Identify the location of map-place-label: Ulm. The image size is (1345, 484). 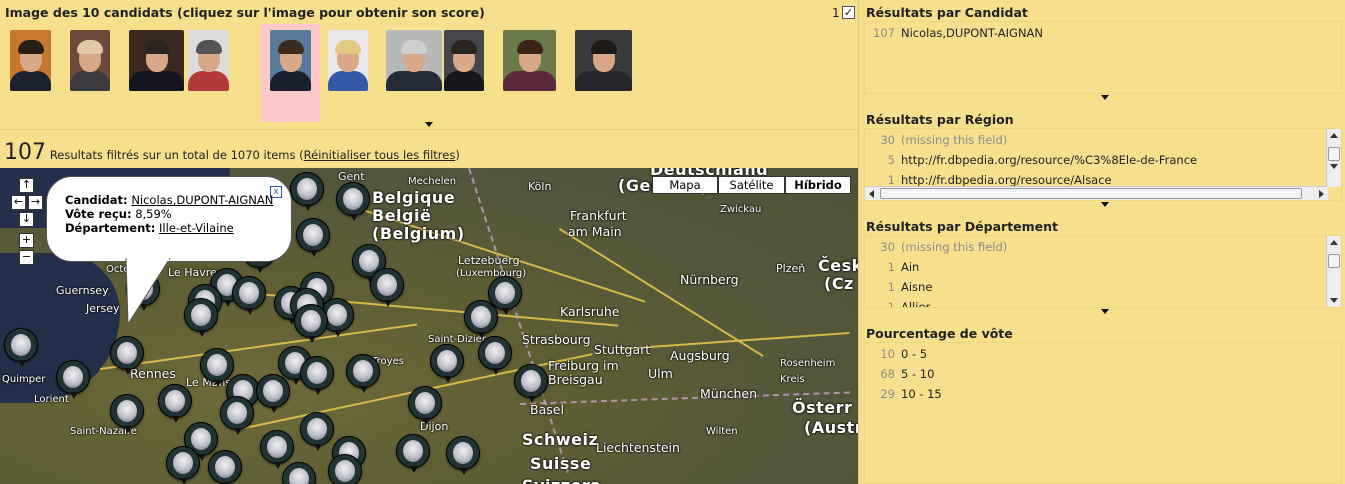
(660, 373).